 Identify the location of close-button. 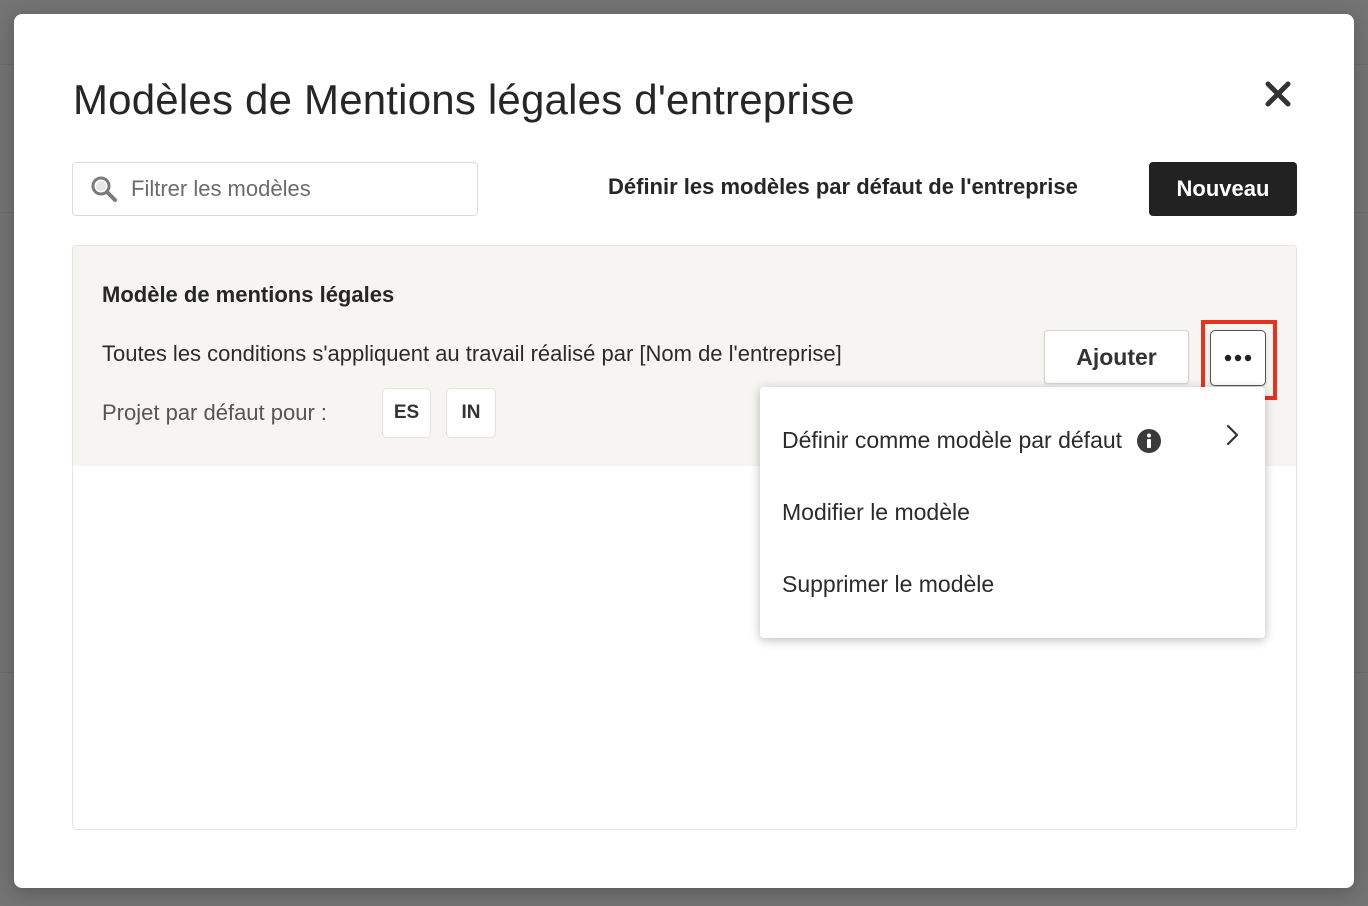
(1278, 94).